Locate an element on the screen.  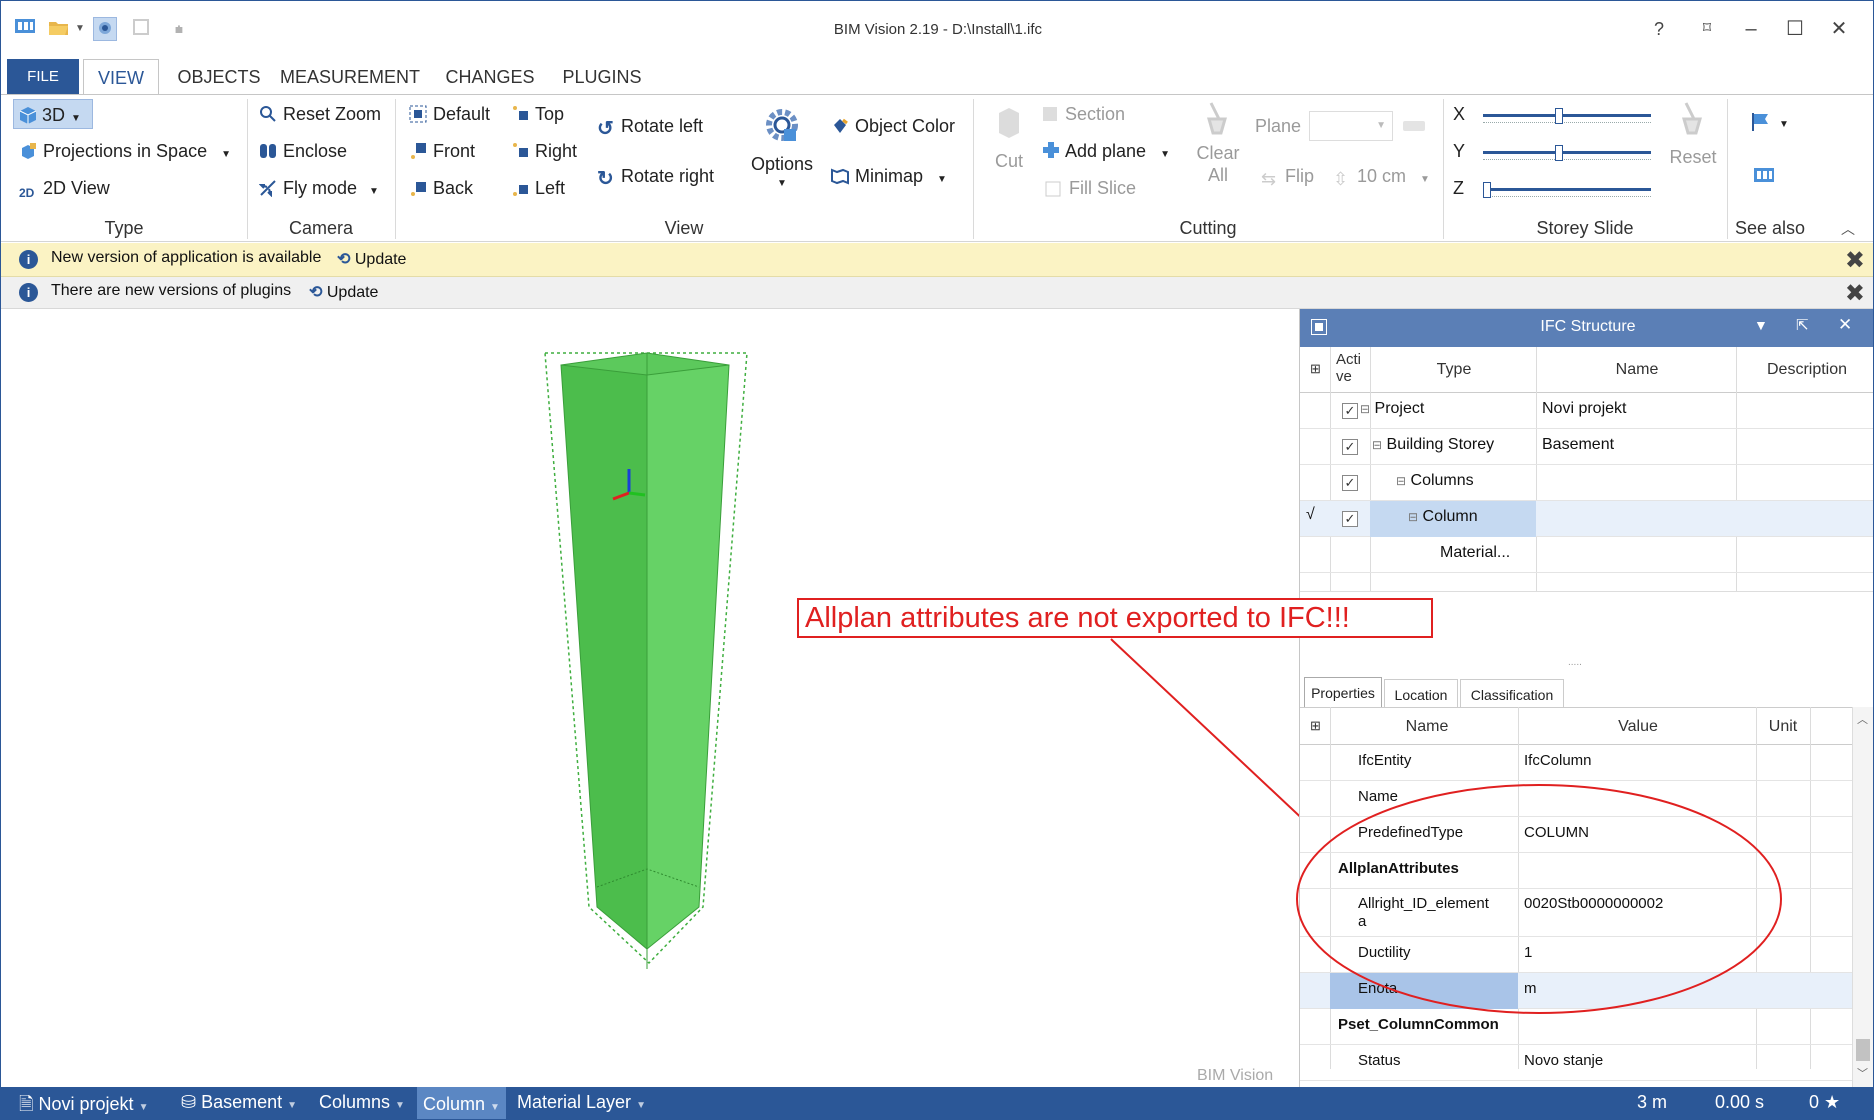
tab-properties: Properties is located at coordinates (1343, 692).